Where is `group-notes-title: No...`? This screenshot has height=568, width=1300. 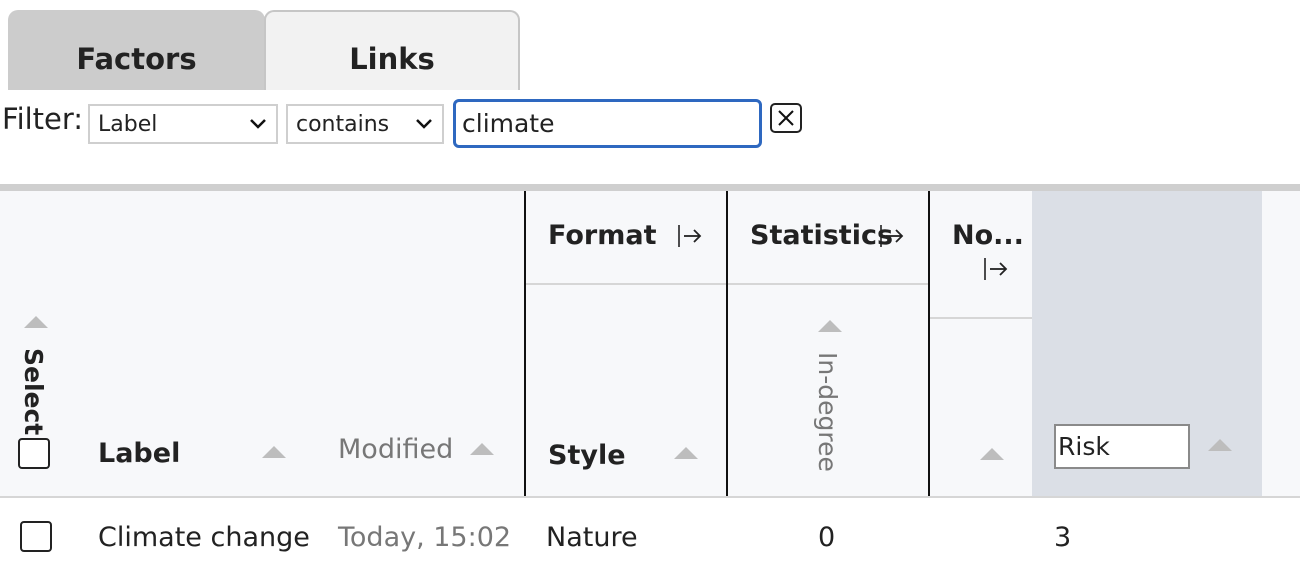 group-notes-title: No... is located at coordinates (988, 235).